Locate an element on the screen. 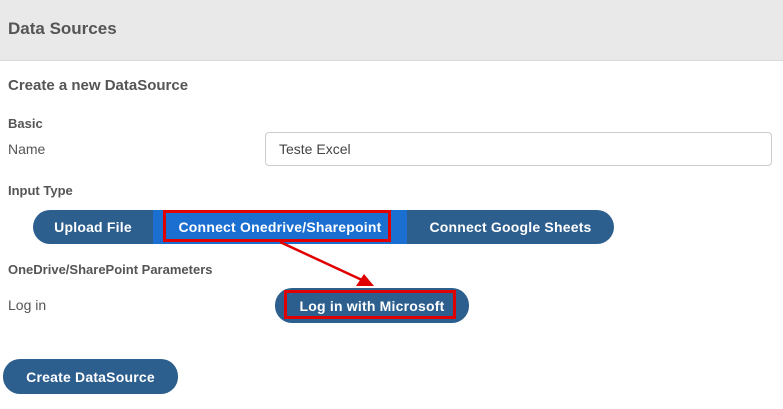 This screenshot has width=783, height=409. login-with-microsoft-button: Log in with Microsoft is located at coordinates (372, 305).